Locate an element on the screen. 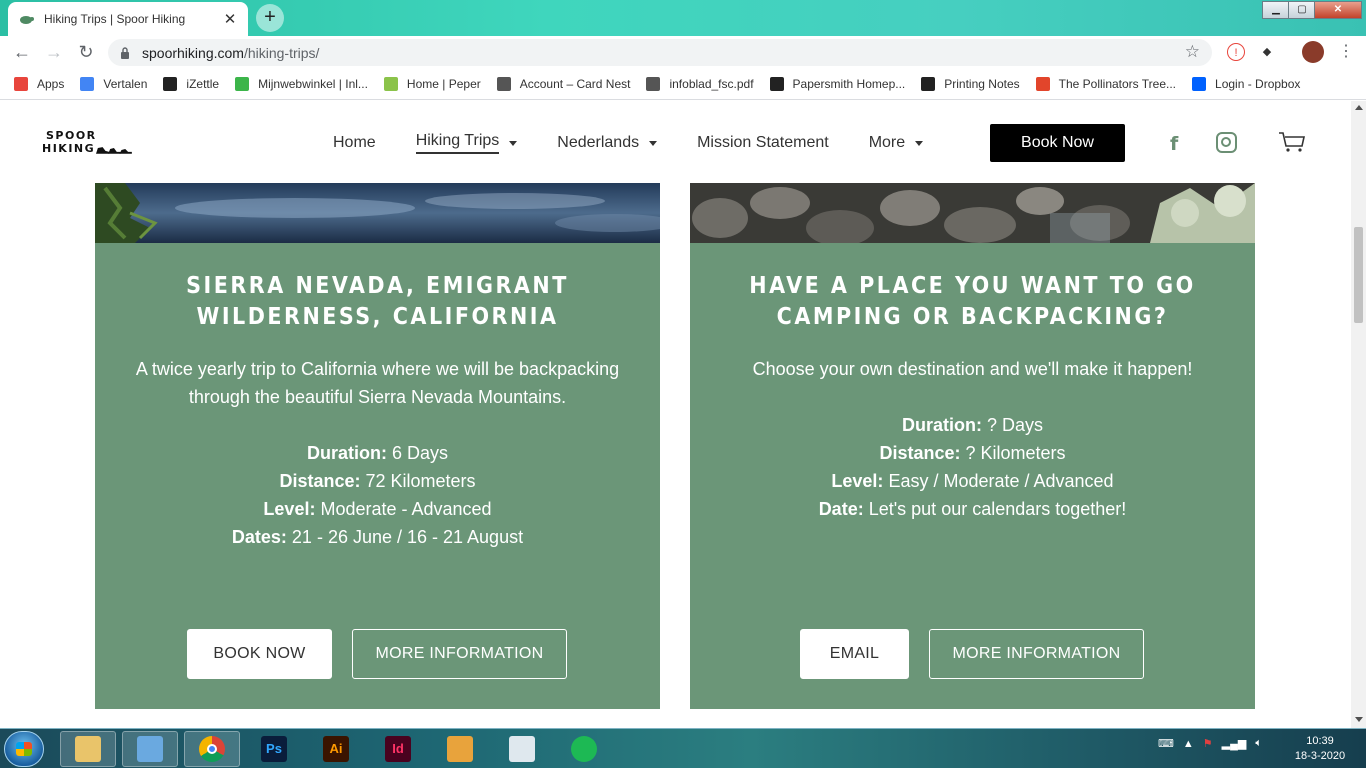 Image resolution: width=1366 pixels, height=768 pixels. printing-notes-icon is located at coordinates (928, 83).